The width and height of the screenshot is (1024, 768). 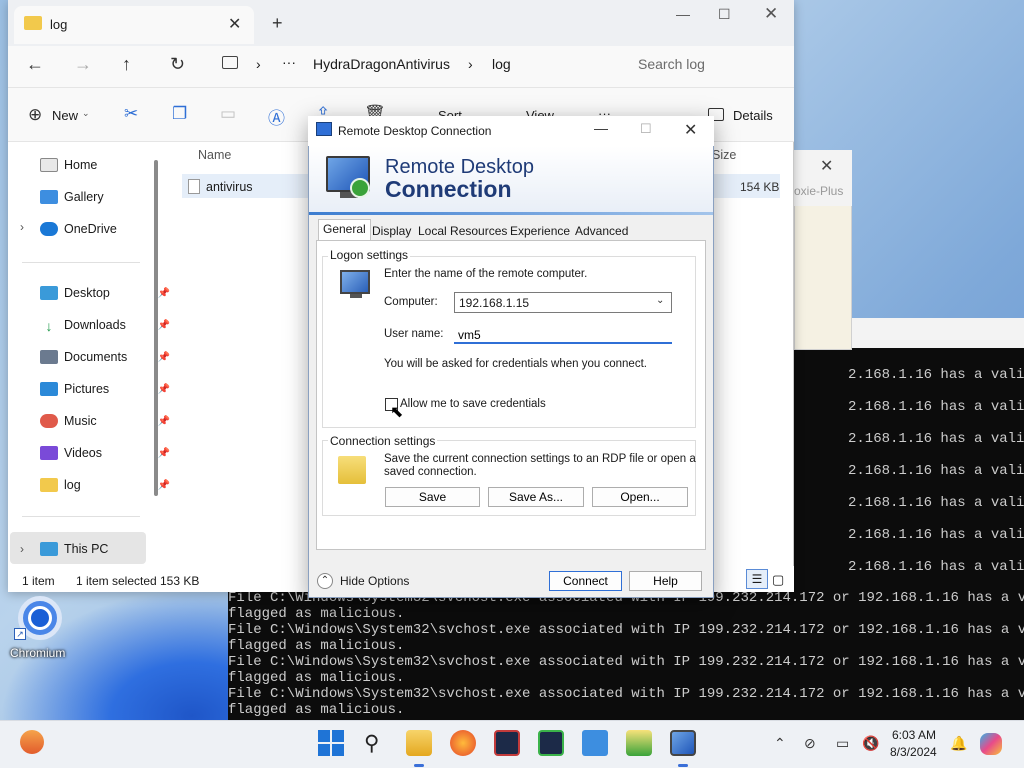 What do you see at coordinates (870, 743) in the screenshot?
I see `volume-mute-icon: 🔇` at bounding box center [870, 743].